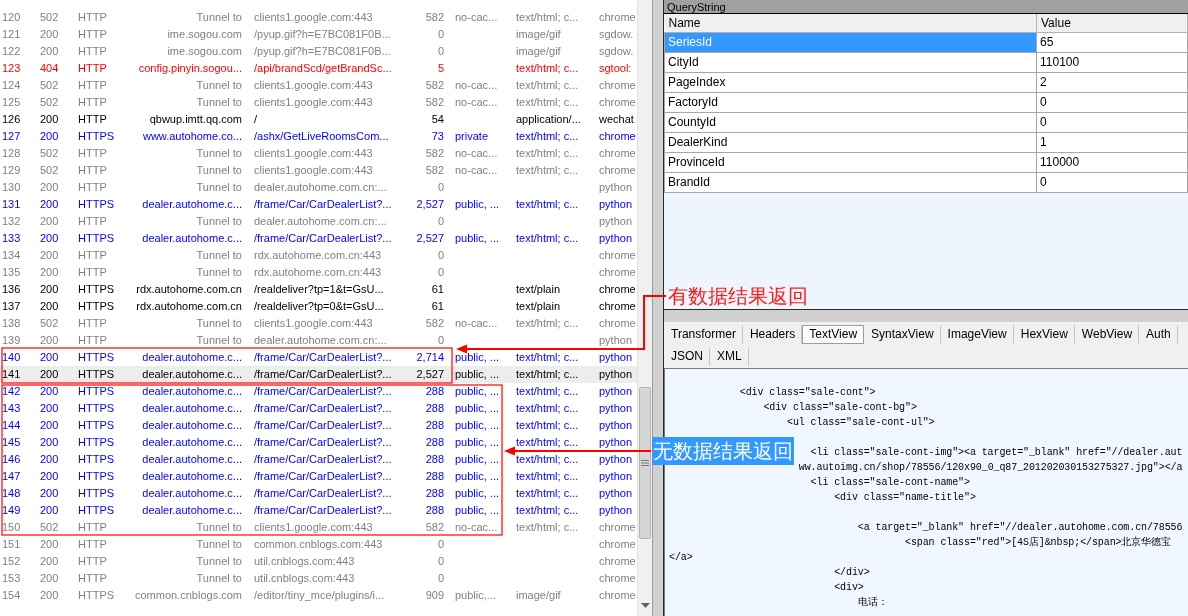 The image size is (1188, 616). Describe the element at coordinates (833, 334) in the screenshot. I see `tab: TextView` at that location.